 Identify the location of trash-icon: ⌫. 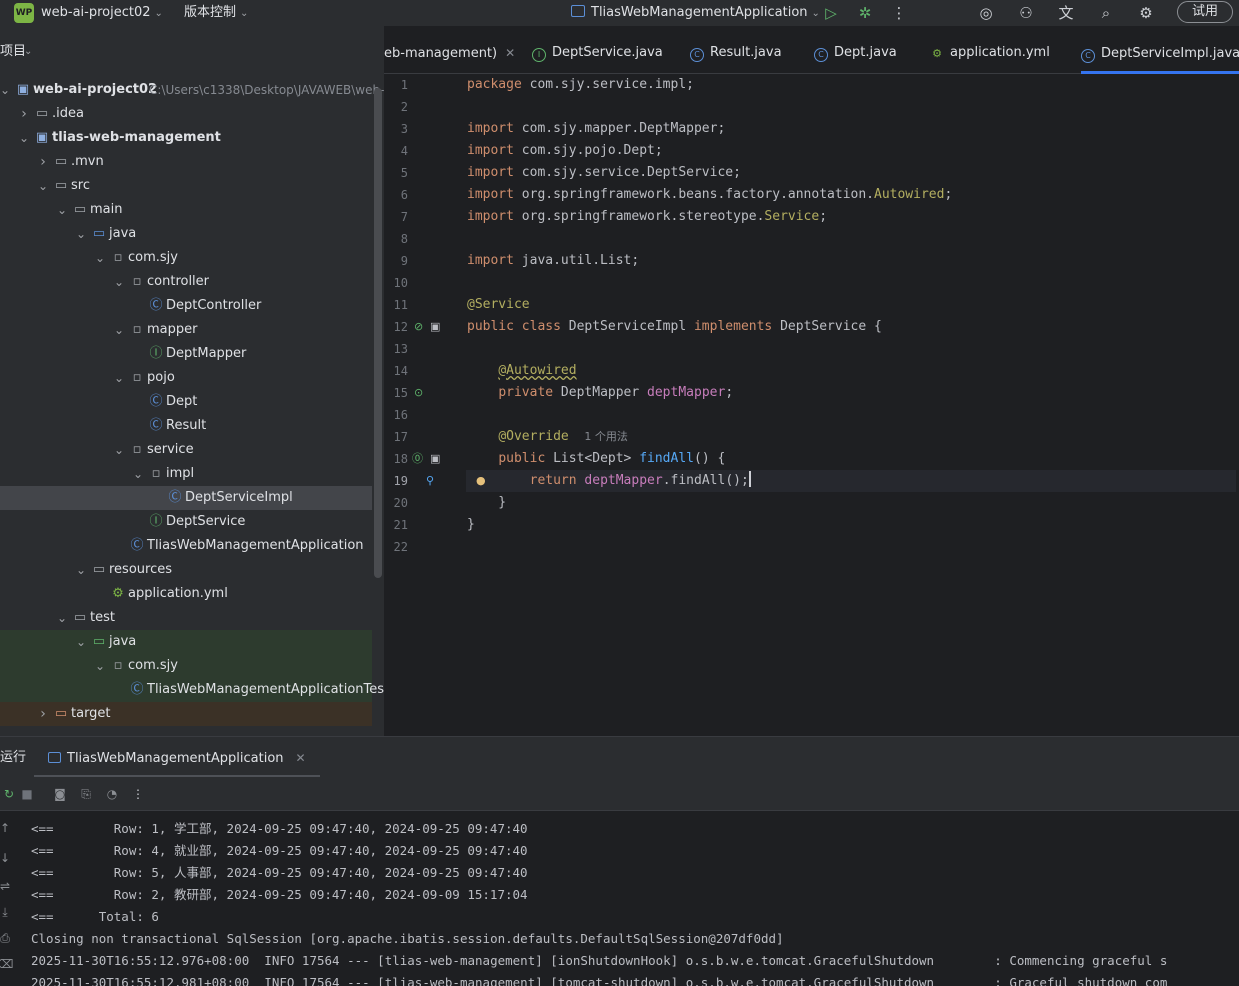
(7, 964).